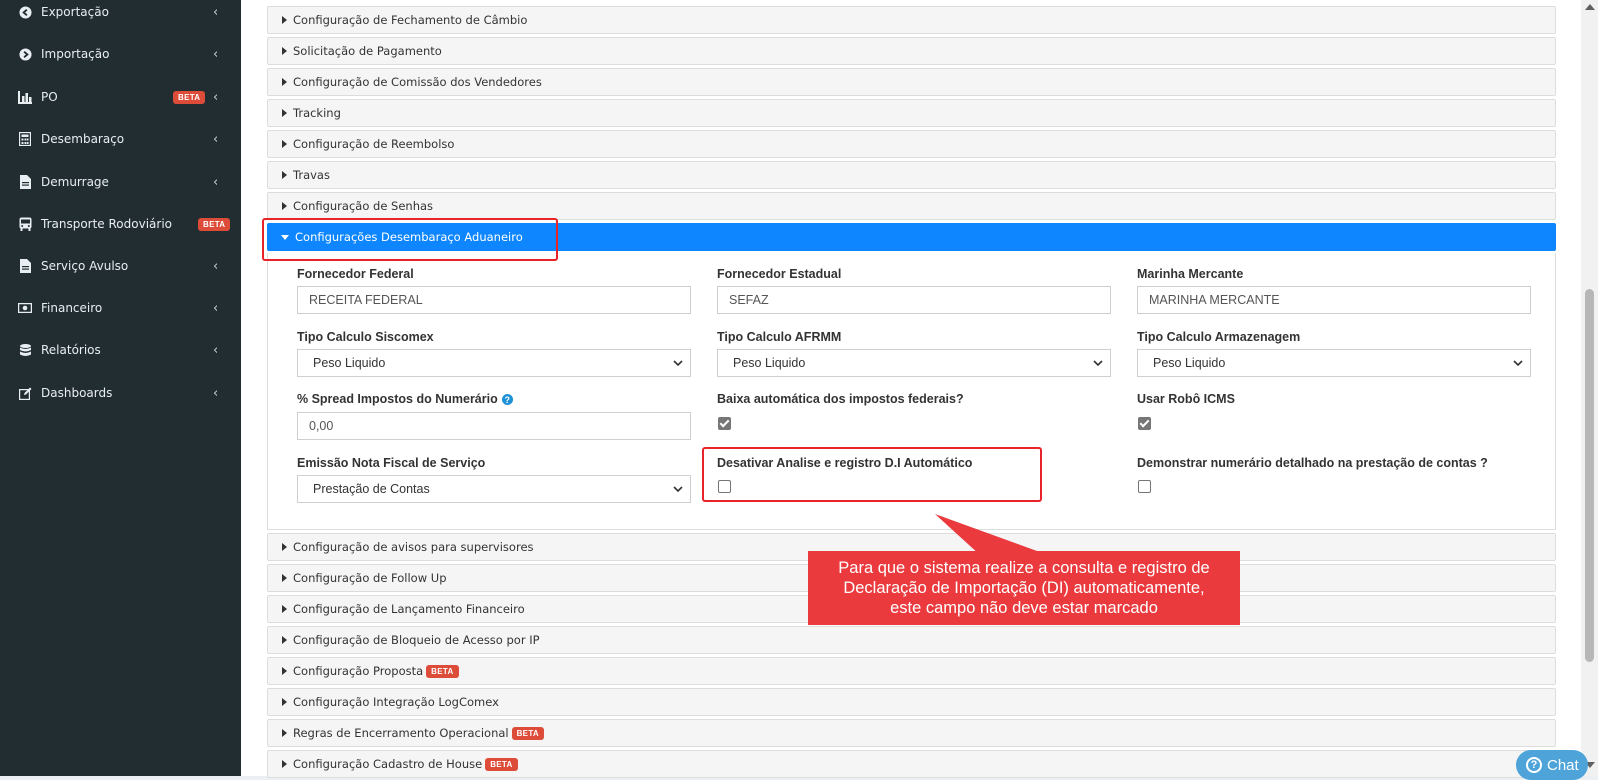 Image resolution: width=1598 pixels, height=780 pixels. What do you see at coordinates (120, 393) in the screenshot?
I see `sidebar-item-dashboards: Dashboards ‹` at bounding box center [120, 393].